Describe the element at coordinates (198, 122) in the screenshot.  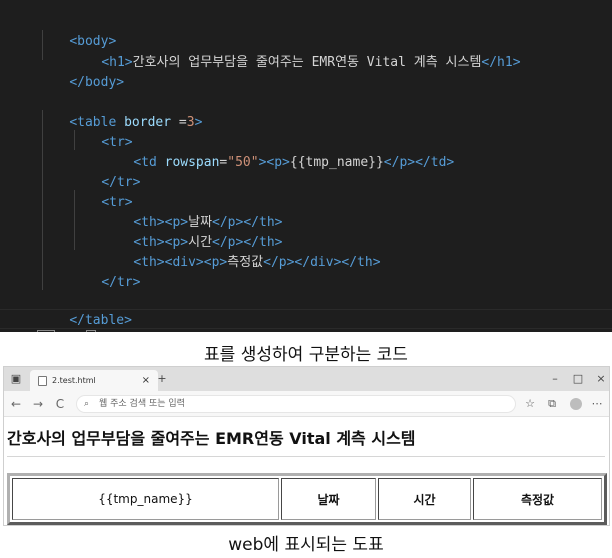
I see `code-token: >` at that location.